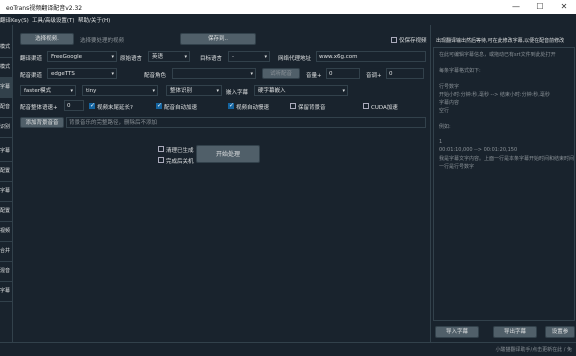 The image size is (576, 356). I want to click on sidebar-tab-5: 识别, so click(6, 127).